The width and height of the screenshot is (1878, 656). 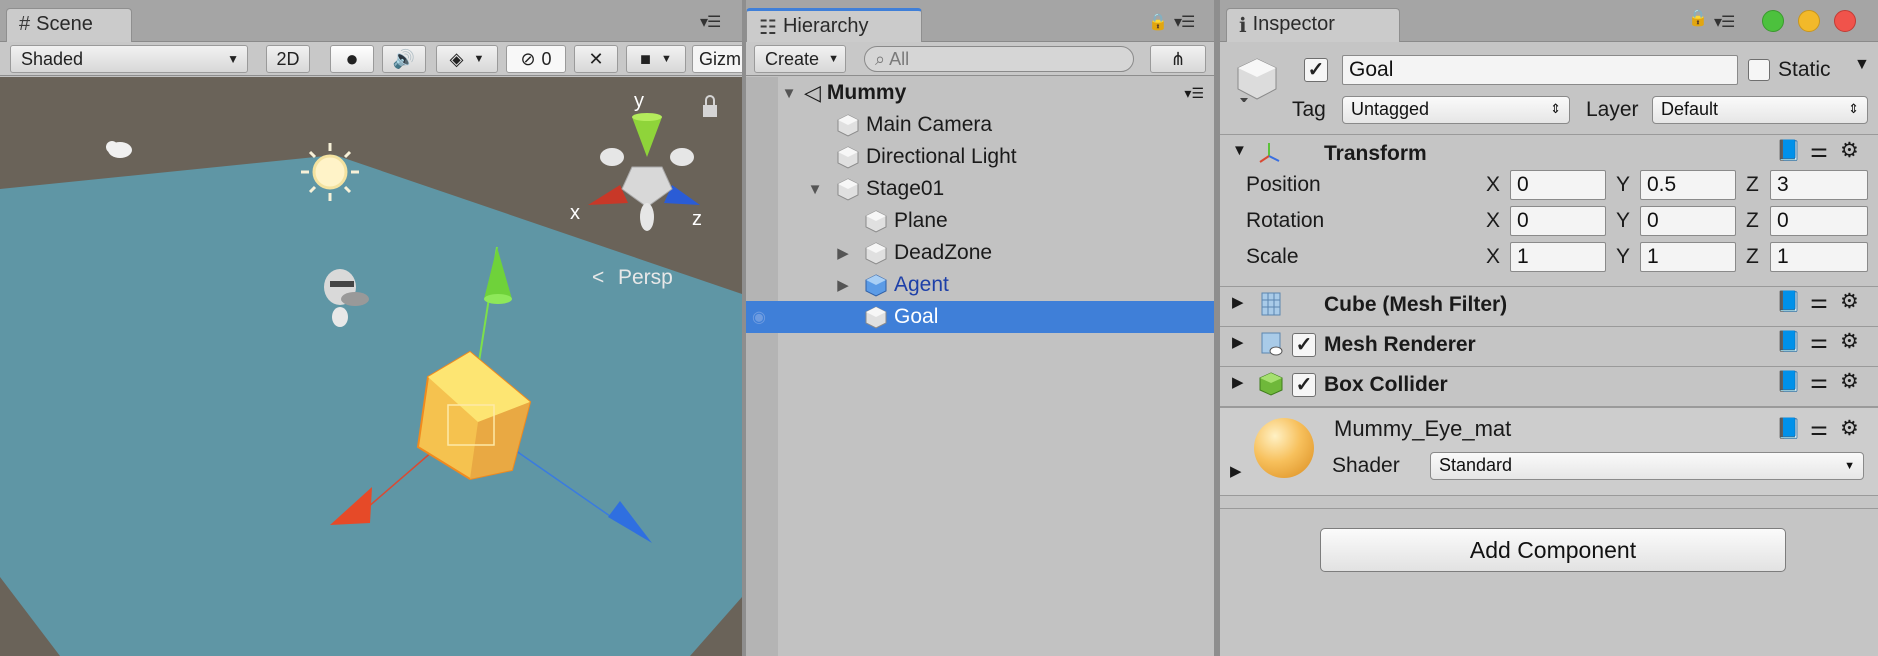 I want to click on box-collider-enabled-checkbox: ✓, so click(x=1304, y=385).